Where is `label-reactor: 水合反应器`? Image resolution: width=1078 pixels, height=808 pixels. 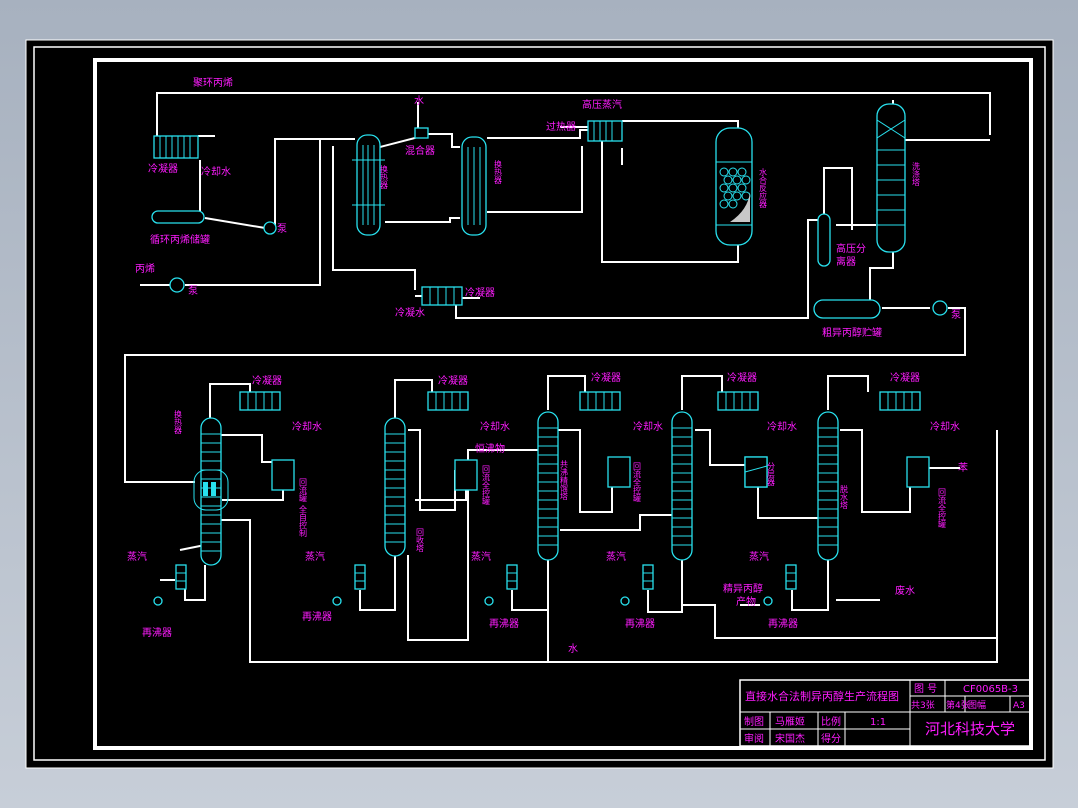
label-reactor: 水合反应器 is located at coordinates (763, 188).